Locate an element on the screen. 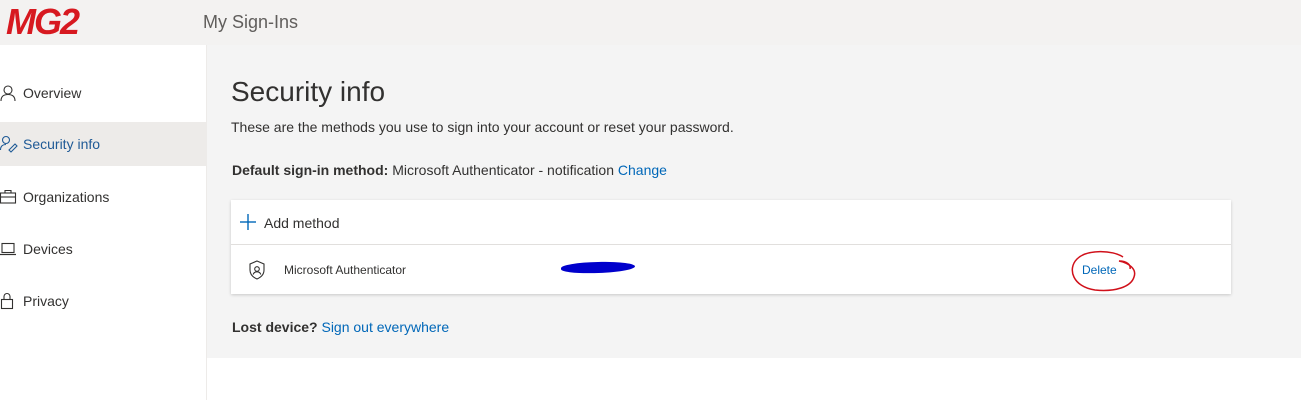 The width and height of the screenshot is (1301, 400). sign-out-everywhere-link: Sign out everywhere is located at coordinates (385, 327).